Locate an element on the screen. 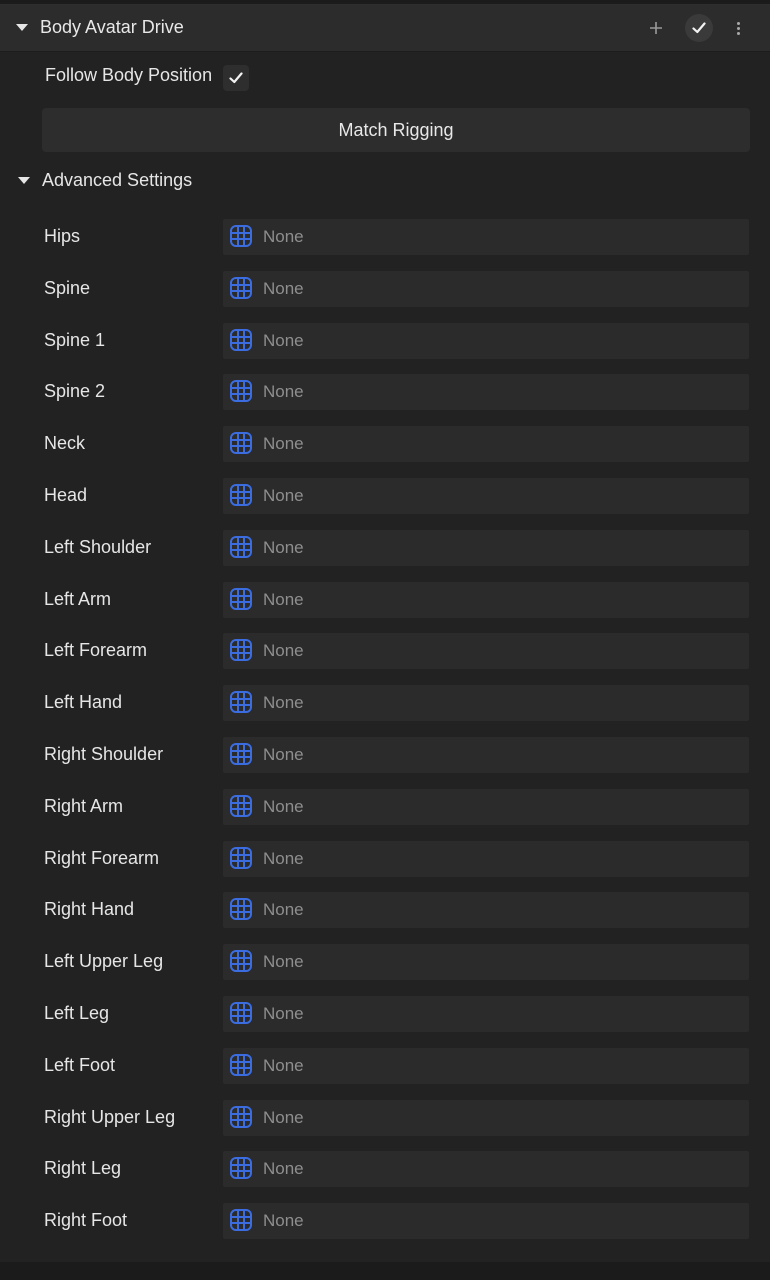  kebab-icon is located at coordinates (738, 28).